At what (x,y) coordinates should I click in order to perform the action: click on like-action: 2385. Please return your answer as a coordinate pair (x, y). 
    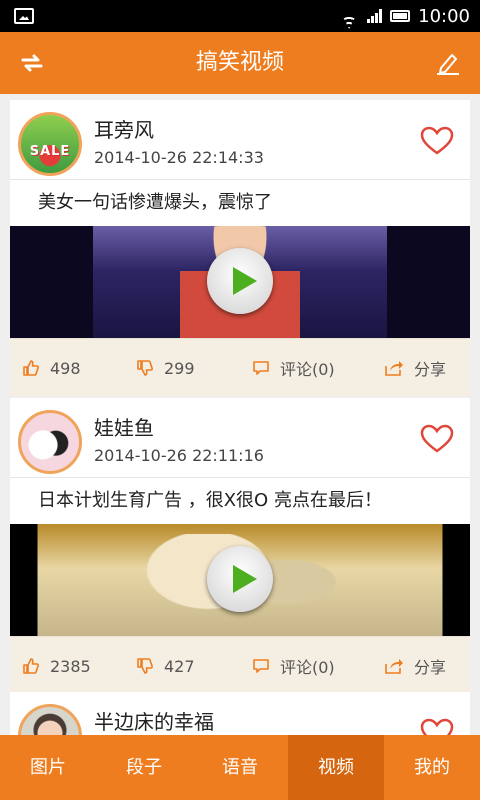
    Looking at the image, I should click on (56, 666).